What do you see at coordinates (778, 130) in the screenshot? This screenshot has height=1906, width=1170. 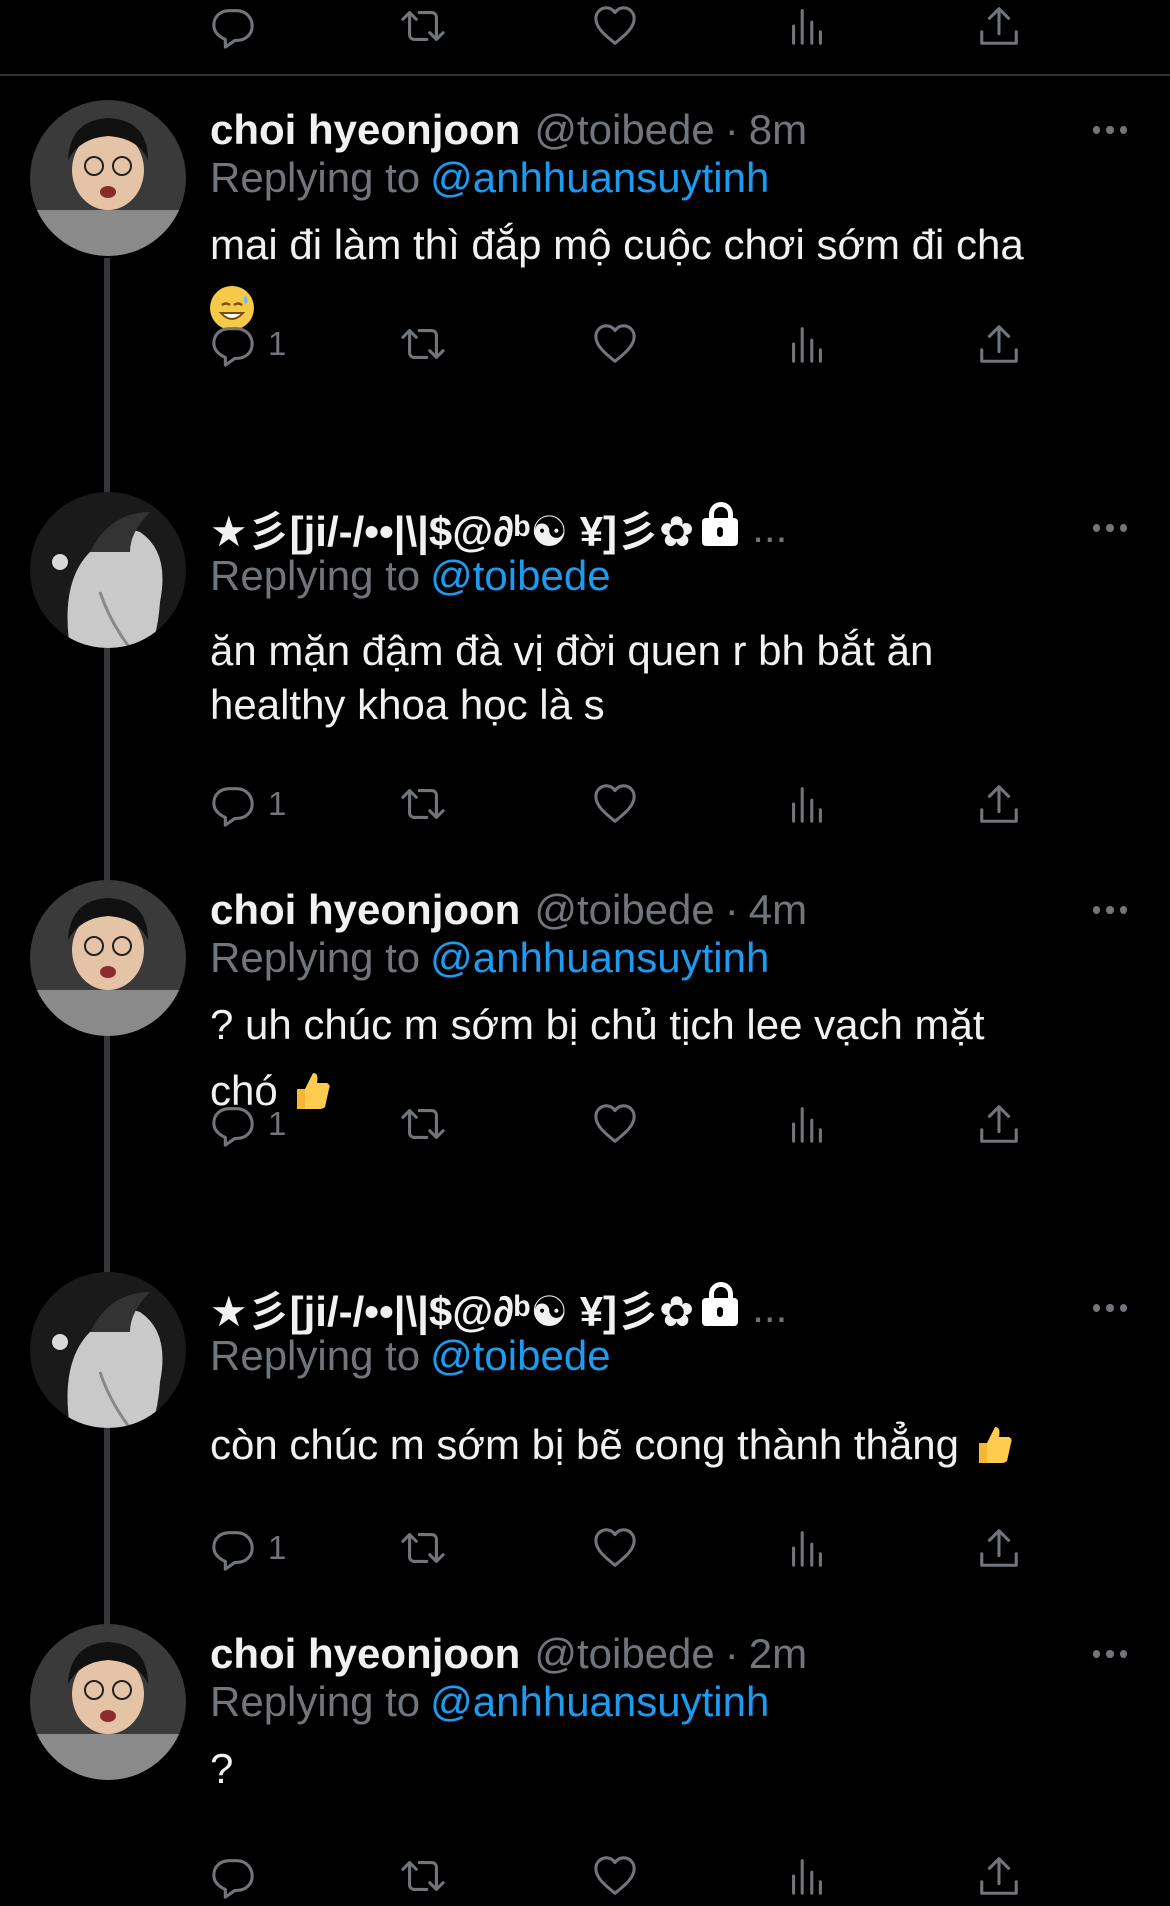 I see `timestamp: 8m` at bounding box center [778, 130].